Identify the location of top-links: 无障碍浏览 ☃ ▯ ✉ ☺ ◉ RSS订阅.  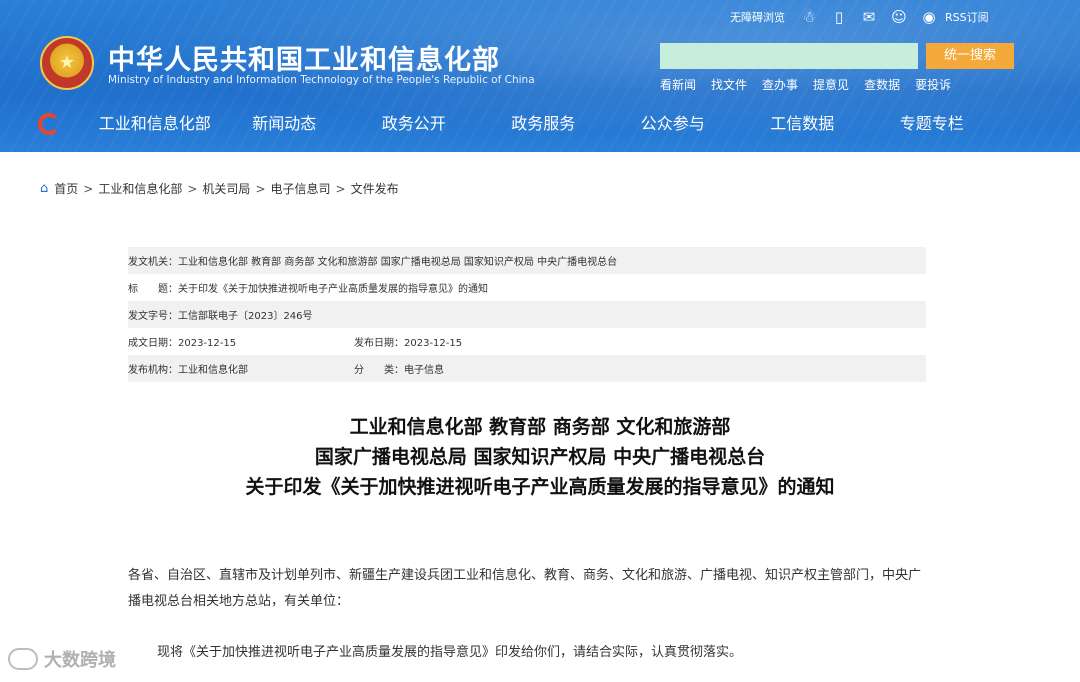
(859, 17).